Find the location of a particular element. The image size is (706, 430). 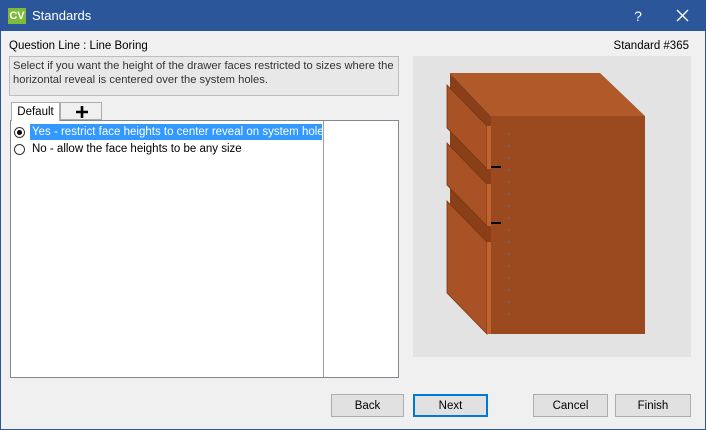

plus-icon is located at coordinates (82, 112).